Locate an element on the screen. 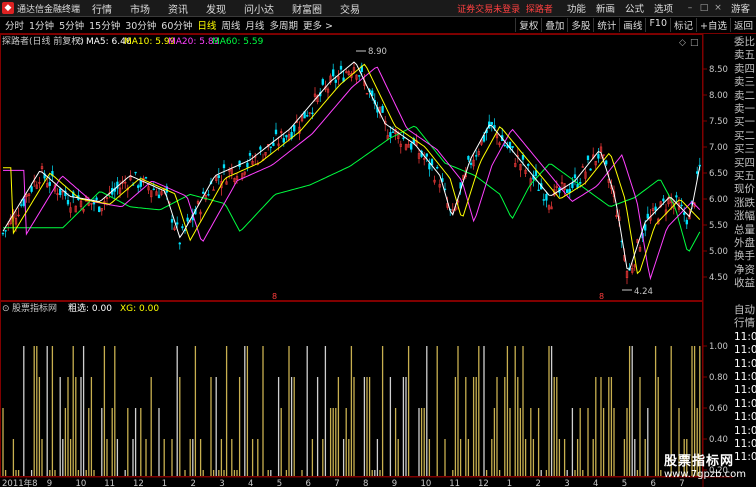  quote-panel-row: 现价 is located at coordinates (744, 189).